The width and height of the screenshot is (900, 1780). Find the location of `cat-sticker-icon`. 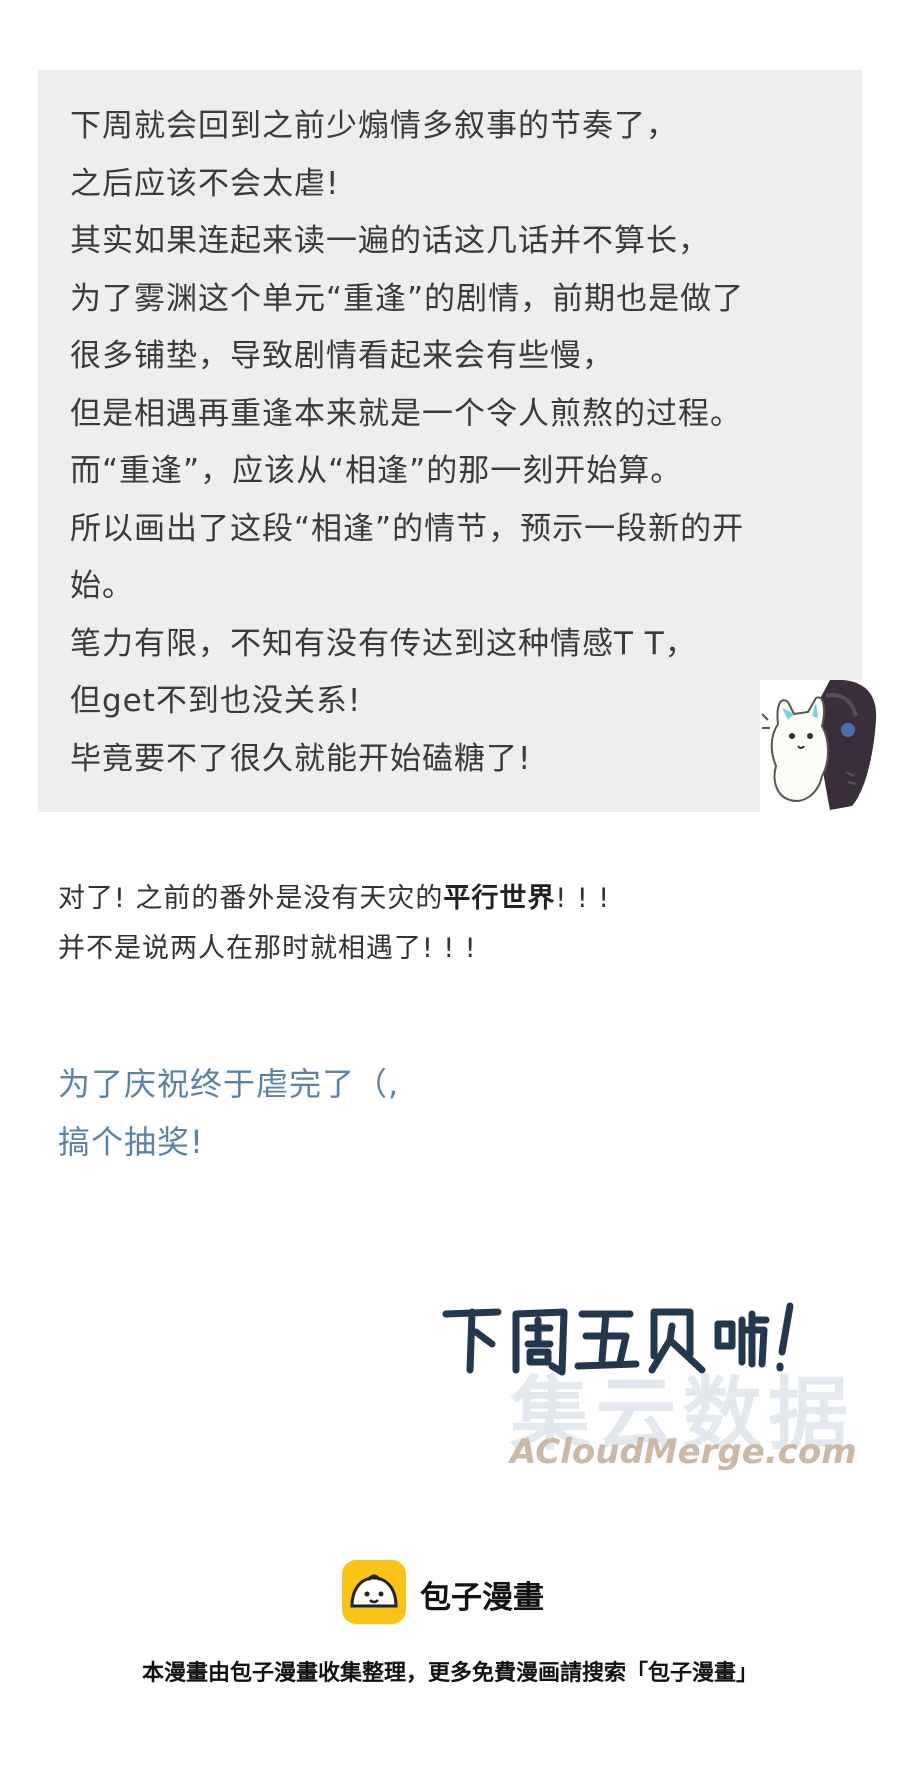

cat-sticker-icon is located at coordinates (819, 745).